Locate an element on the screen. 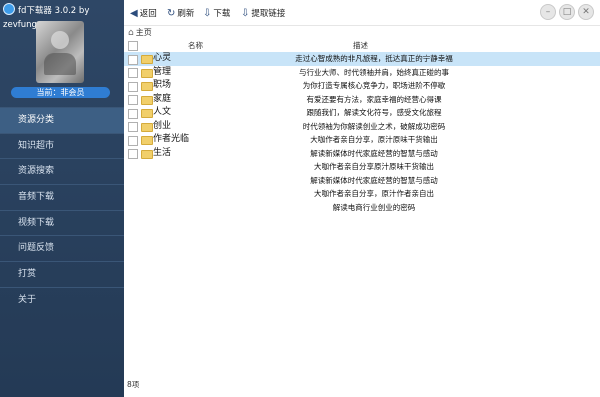 The image size is (600, 397). maximize-icon: □ is located at coordinates (567, 12).